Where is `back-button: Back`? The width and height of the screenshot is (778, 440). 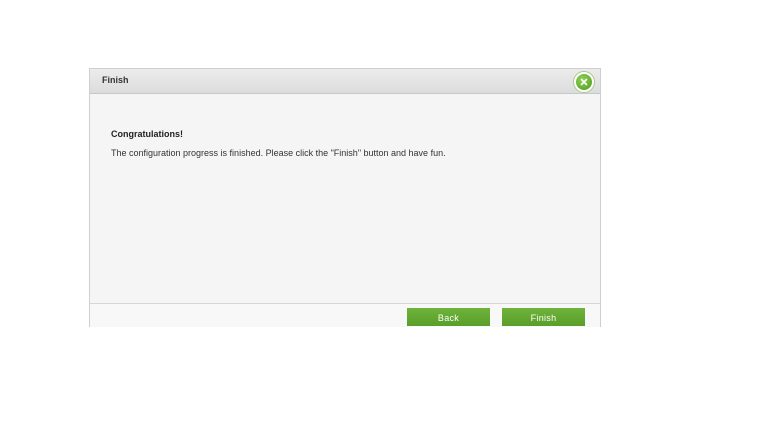 back-button: Back is located at coordinates (448, 317).